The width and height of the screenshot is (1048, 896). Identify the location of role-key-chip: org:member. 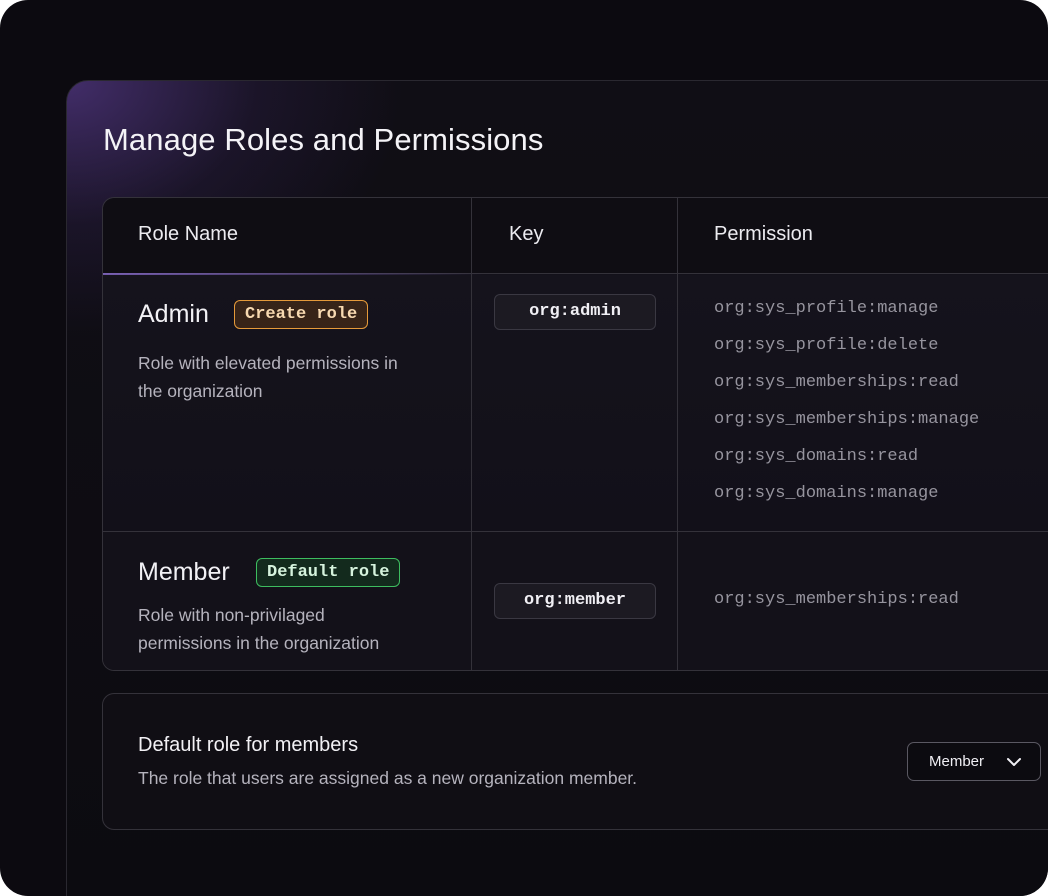
(575, 601).